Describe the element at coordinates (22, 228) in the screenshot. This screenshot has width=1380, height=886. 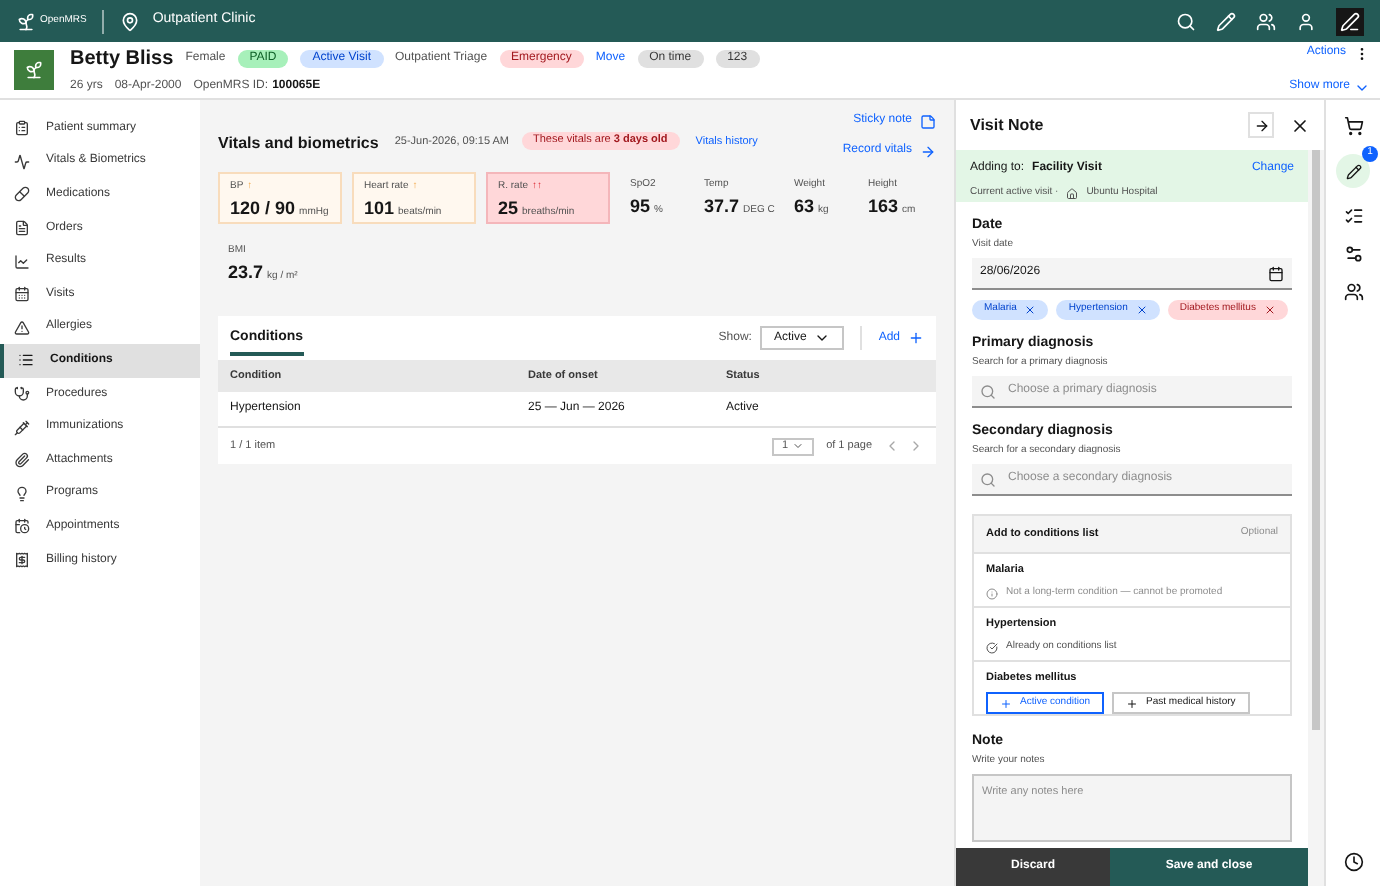
I see `document-icon` at that location.